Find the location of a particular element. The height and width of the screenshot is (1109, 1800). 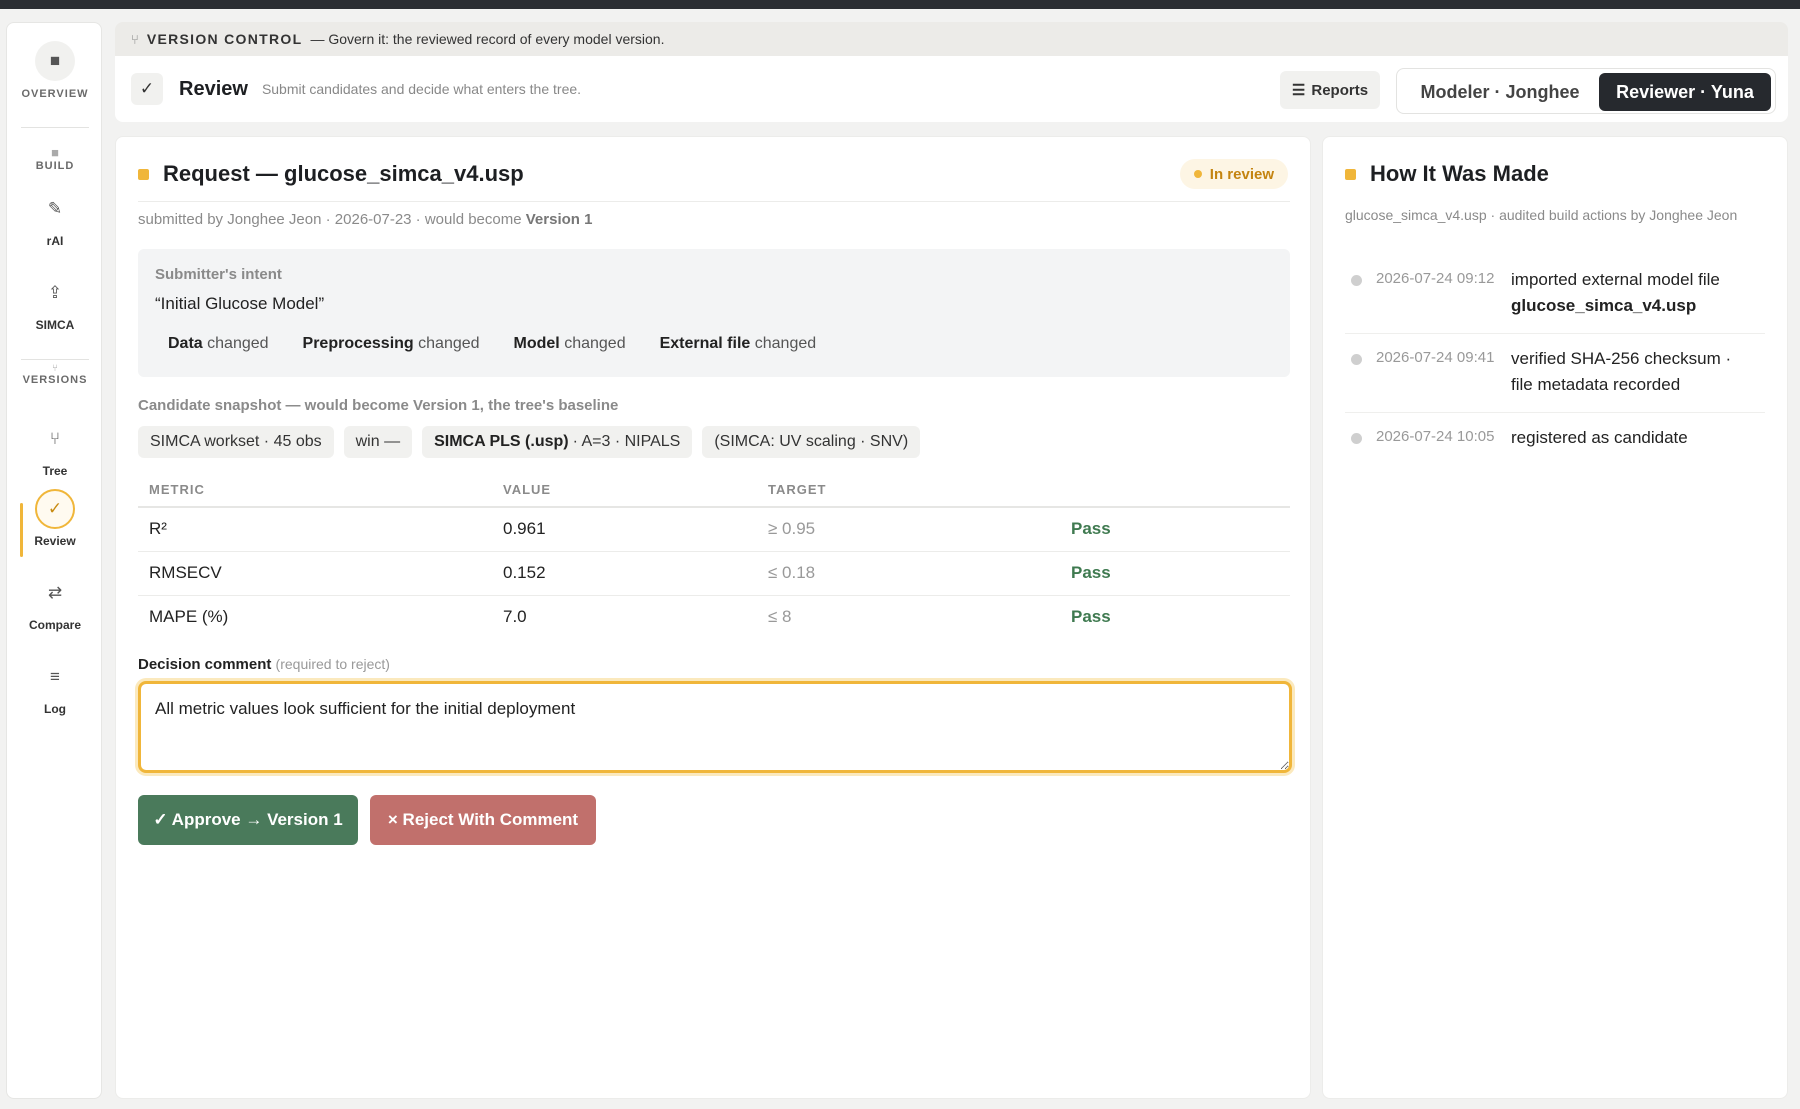

timeline-event: 2026-07-24 10:05 registered as candidate is located at coordinates (1555, 445).